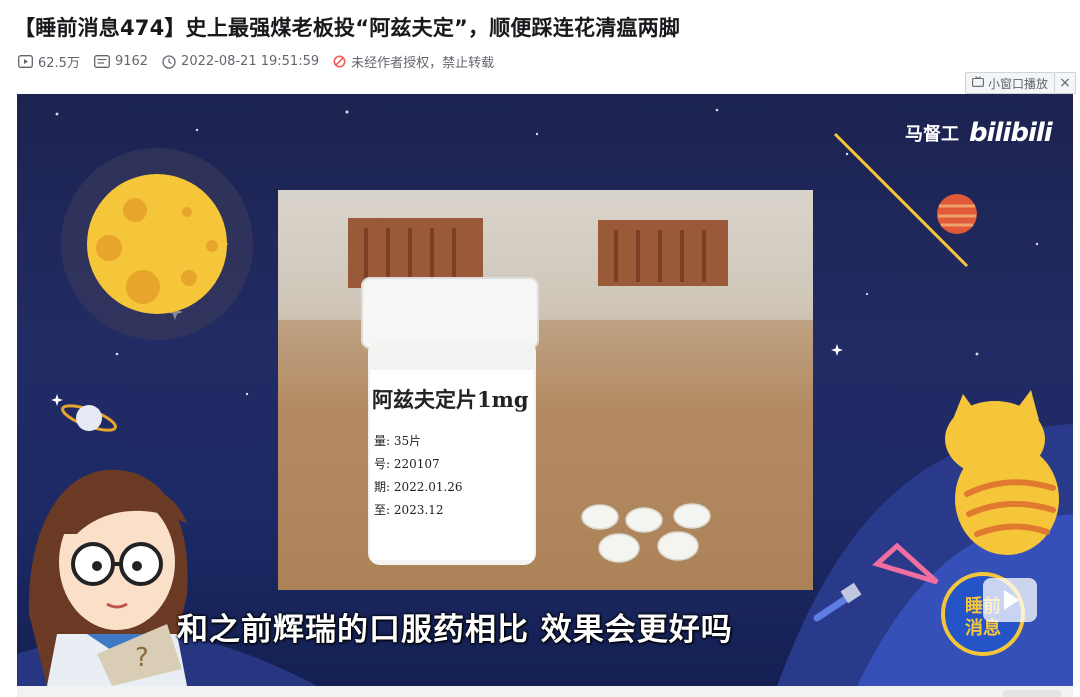  What do you see at coordinates (1032, 693) in the screenshot?
I see `bottom-action-button` at bounding box center [1032, 693].